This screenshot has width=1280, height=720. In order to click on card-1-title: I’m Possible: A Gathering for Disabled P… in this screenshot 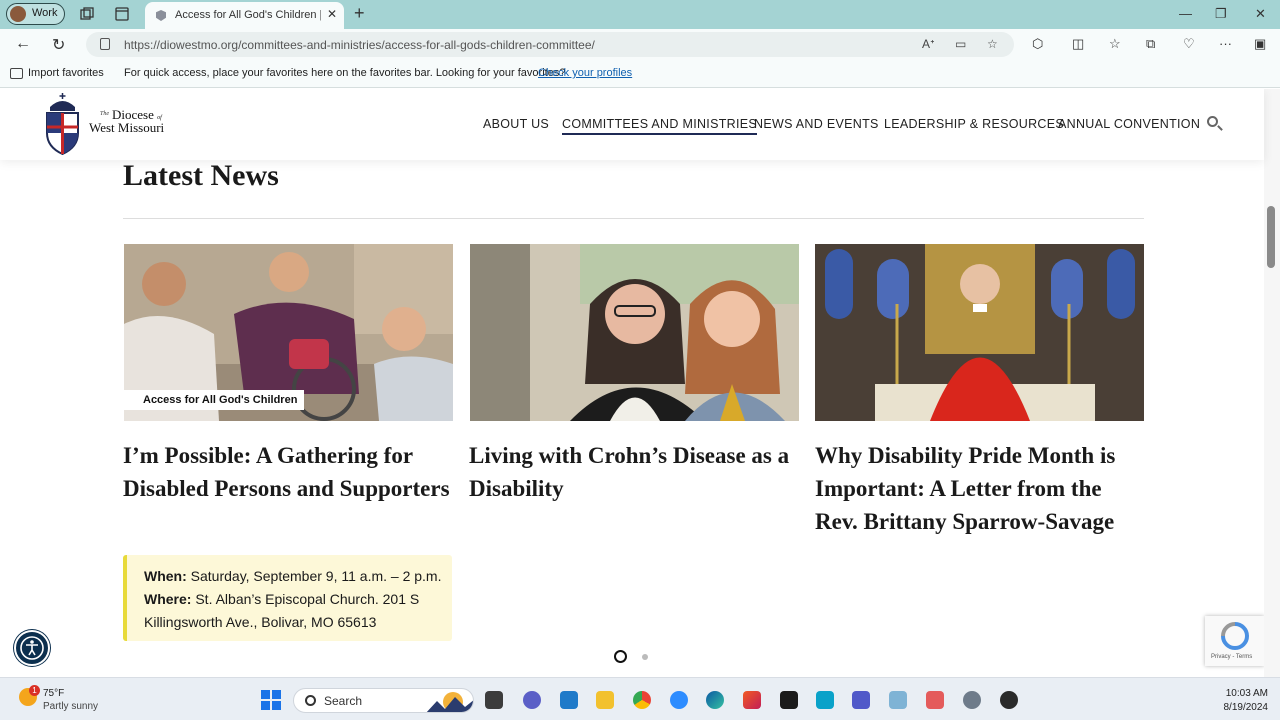, I will do `click(288, 472)`.